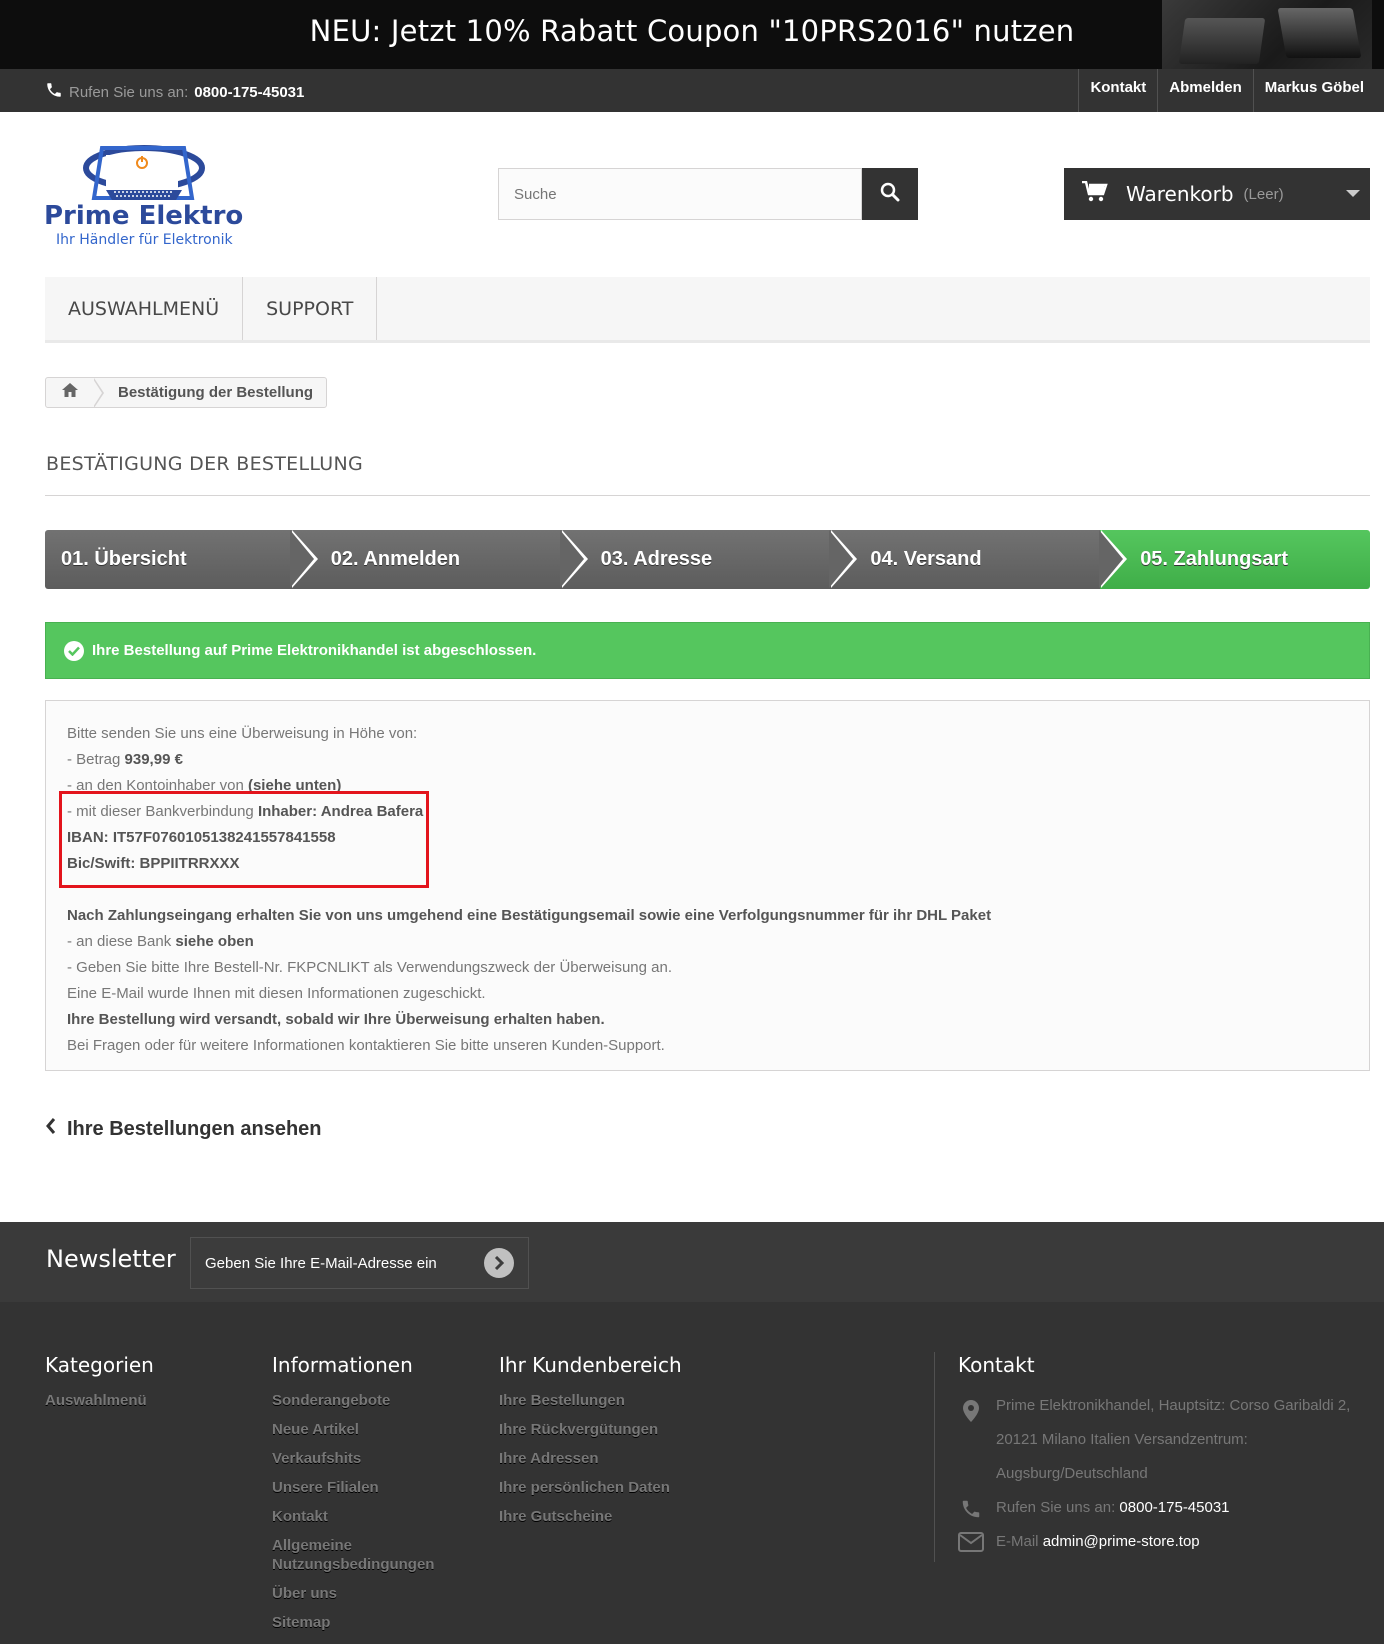 Image resolution: width=1384 pixels, height=1644 pixels. I want to click on header-phone: Rufen Sie uns an: 0800-175-45031, so click(174, 92).